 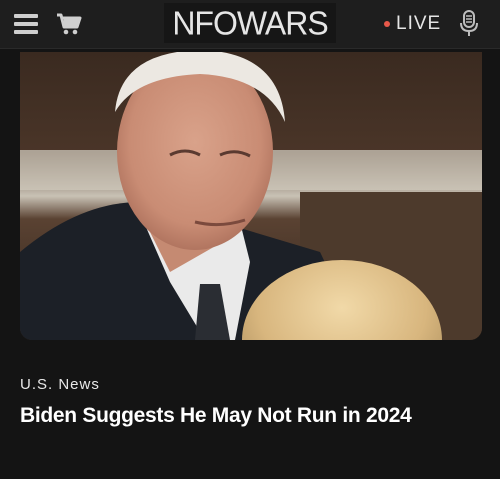 What do you see at coordinates (255, 416) in the screenshot?
I see `article-headline: Biden Suggests He May Not Run in 2024` at bounding box center [255, 416].